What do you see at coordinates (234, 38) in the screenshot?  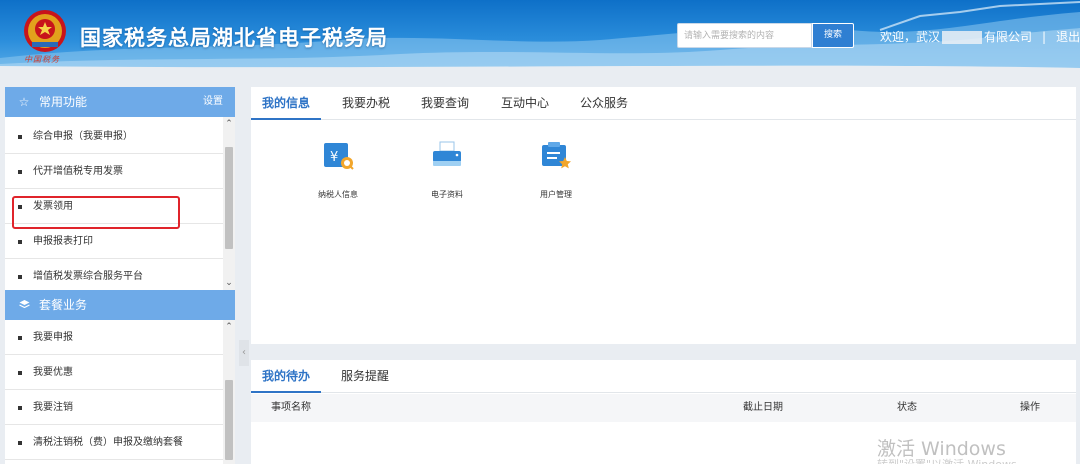 I see `site-title: 国家税务总局湖北省电子税务局` at bounding box center [234, 38].